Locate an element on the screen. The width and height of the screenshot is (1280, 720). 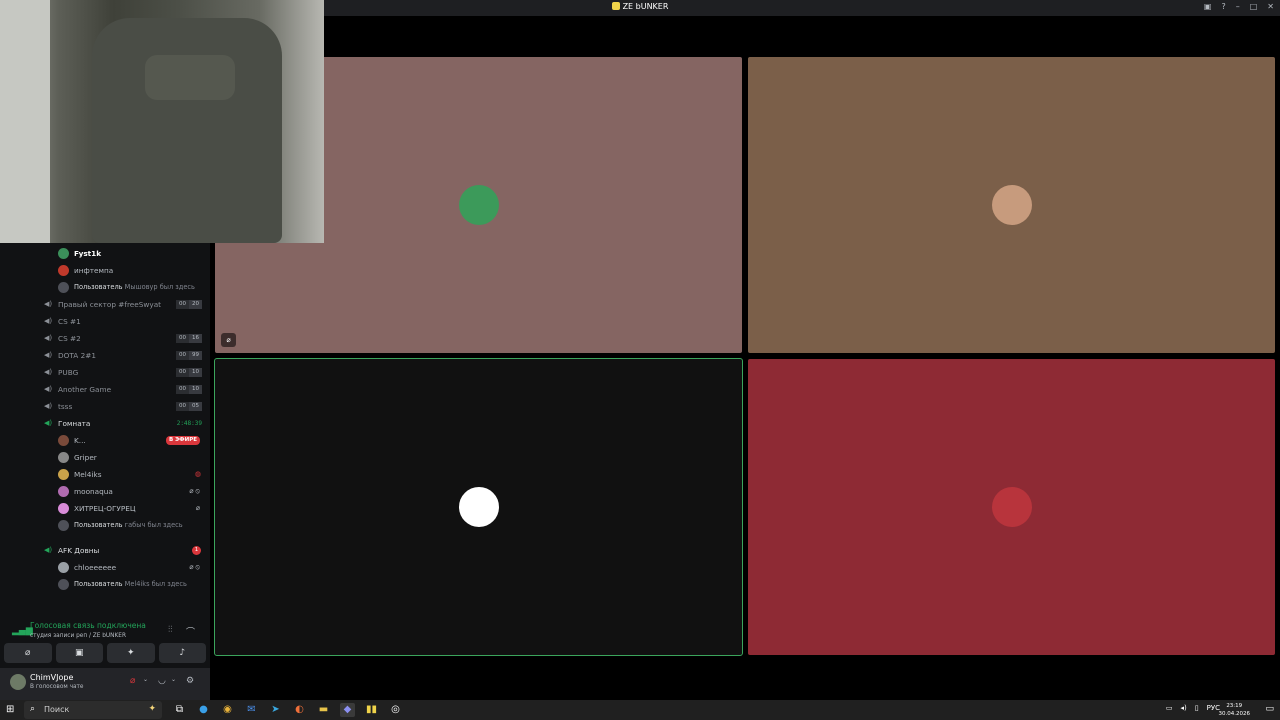
voice-channel: ◀) Another Game 00 10 is located at coordinates (105, 389).